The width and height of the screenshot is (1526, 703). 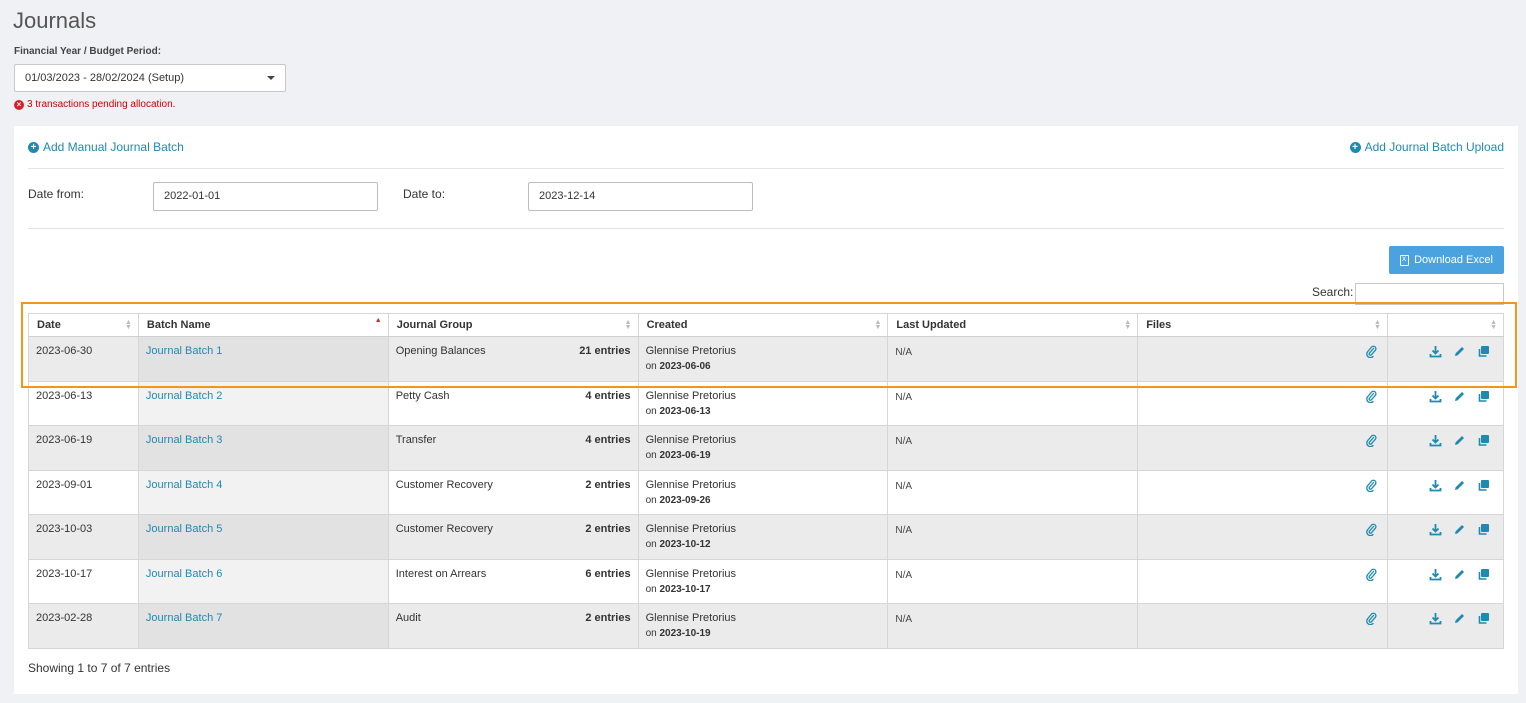 What do you see at coordinates (1453, 260) in the screenshot?
I see `download-excel-label: Download Excel` at bounding box center [1453, 260].